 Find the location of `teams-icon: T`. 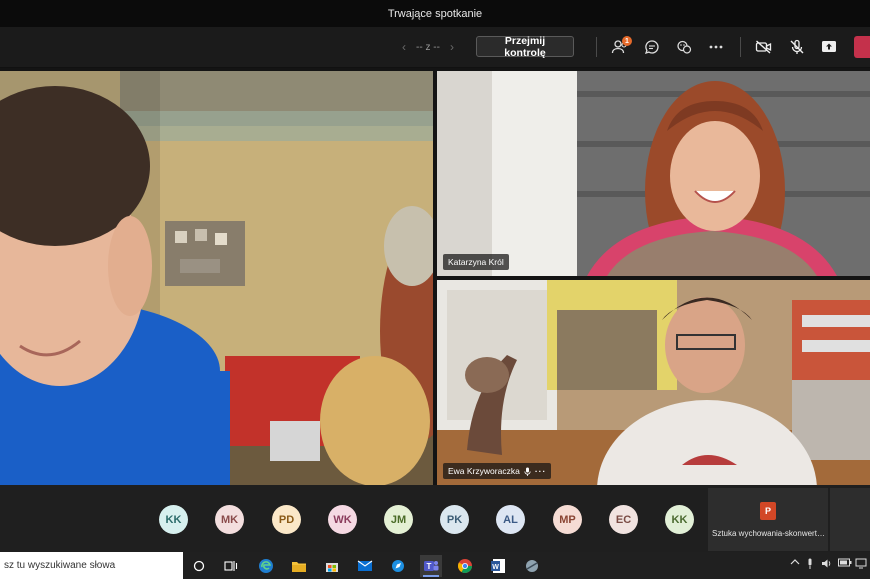

teams-icon: T is located at coordinates (431, 566).